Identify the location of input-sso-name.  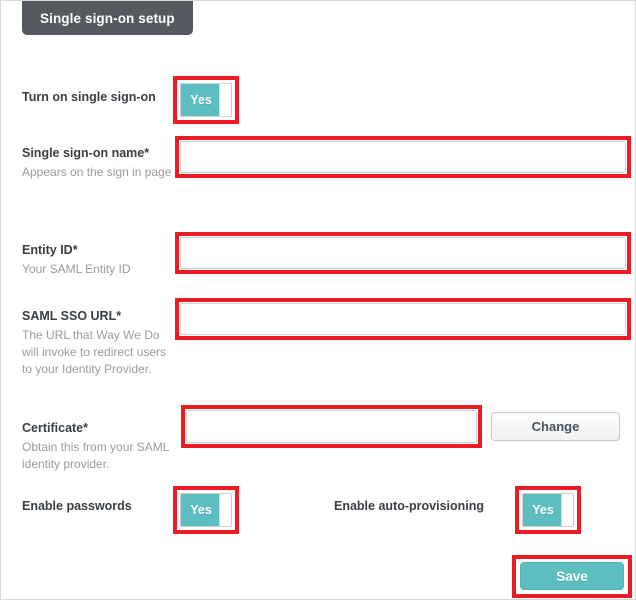
(403, 157).